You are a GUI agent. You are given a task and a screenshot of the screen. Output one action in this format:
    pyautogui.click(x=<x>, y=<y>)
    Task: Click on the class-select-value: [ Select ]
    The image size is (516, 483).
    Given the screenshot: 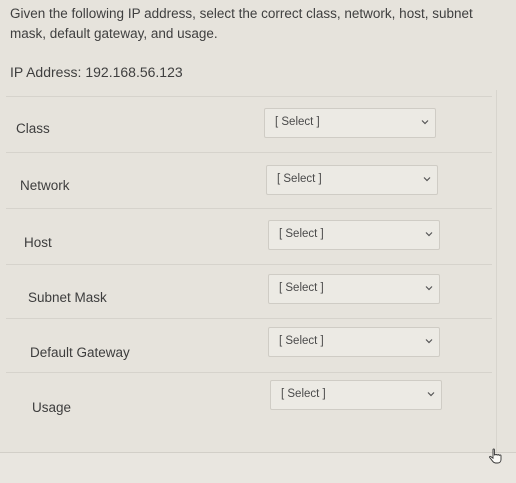 What is the action you would take?
    pyautogui.click(x=297, y=122)
    